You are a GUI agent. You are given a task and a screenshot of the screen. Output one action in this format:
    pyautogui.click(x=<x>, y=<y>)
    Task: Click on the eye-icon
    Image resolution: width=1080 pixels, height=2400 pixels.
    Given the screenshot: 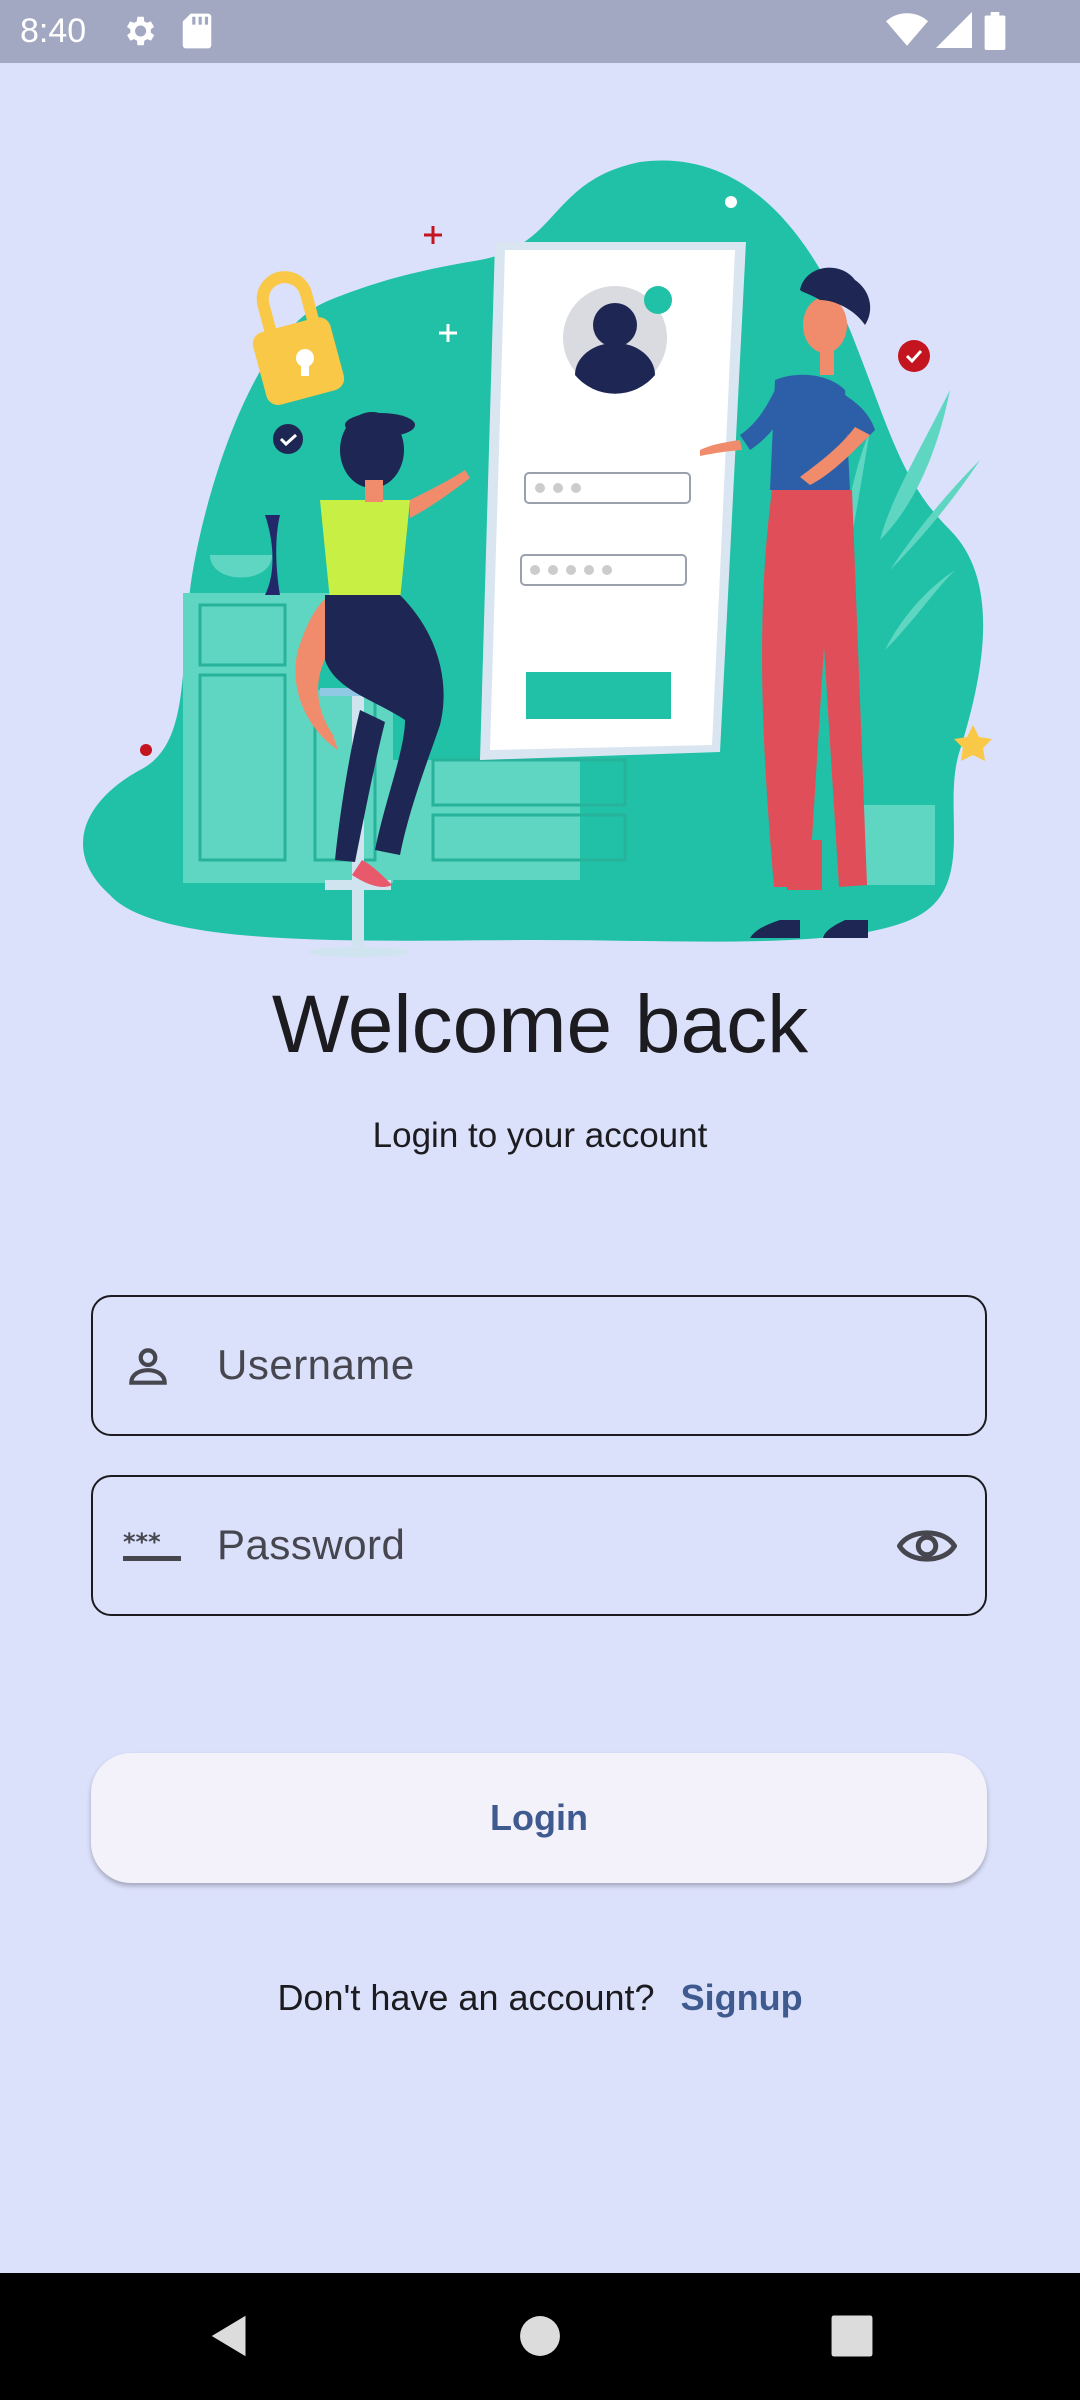 What is the action you would take?
    pyautogui.click(x=927, y=1546)
    